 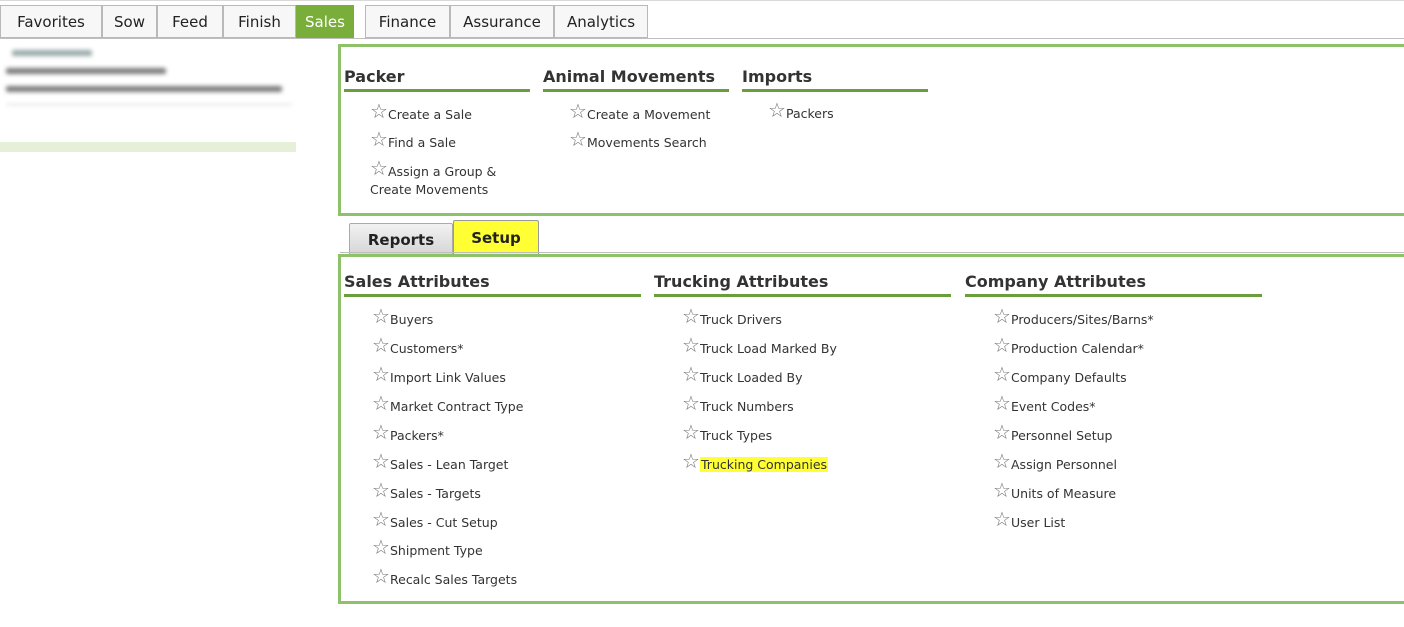 What do you see at coordinates (129, 21) in the screenshot?
I see `tab-sow: Sow` at bounding box center [129, 21].